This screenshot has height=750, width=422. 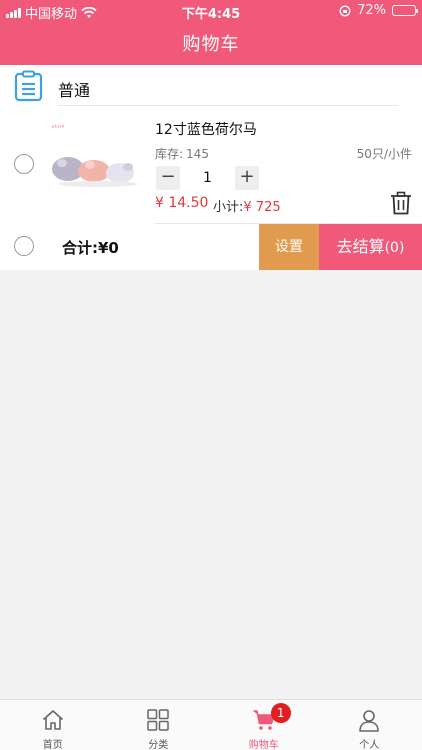 What do you see at coordinates (80, 248) in the screenshot?
I see `total-label: 合计:` at bounding box center [80, 248].